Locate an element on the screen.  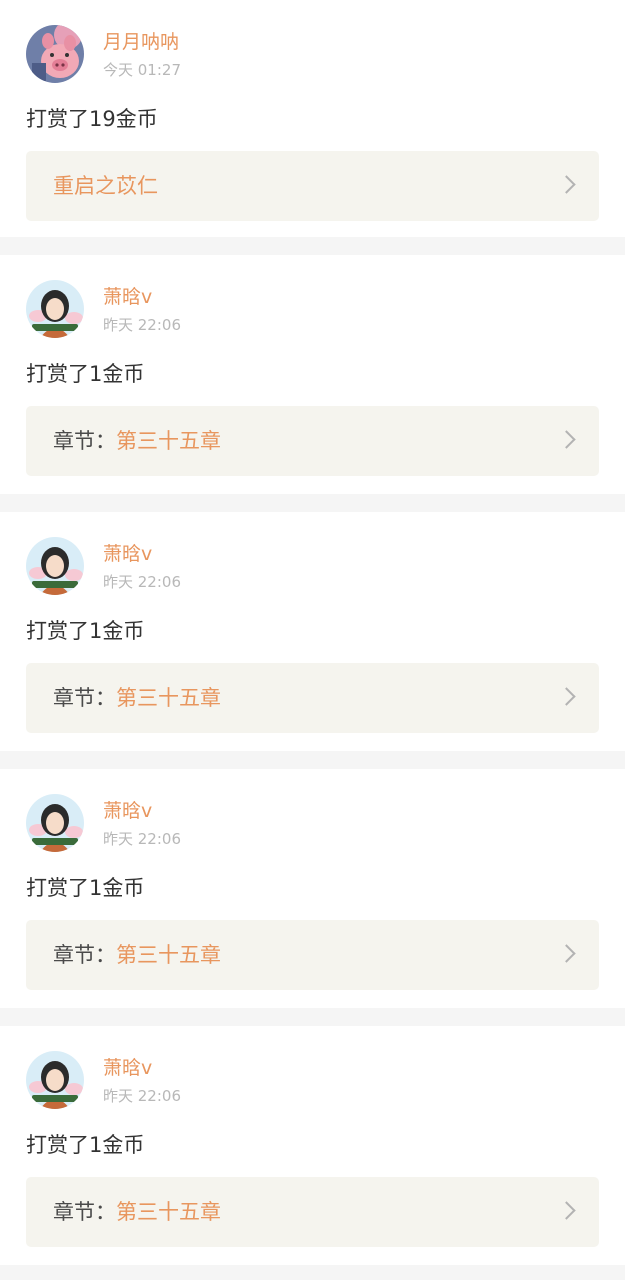
pig-avatar-icon is located at coordinates (55, 54).